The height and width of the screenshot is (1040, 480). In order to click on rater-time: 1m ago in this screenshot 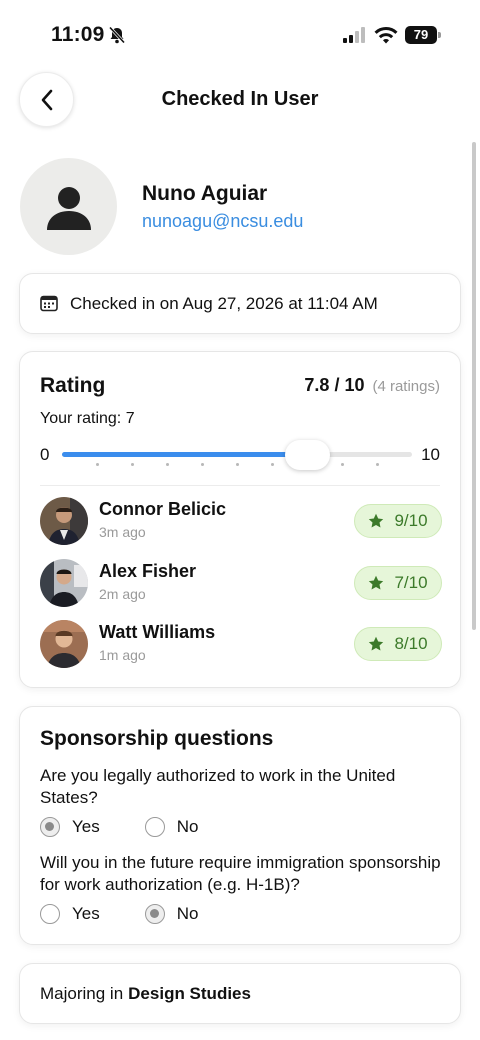, I will do `click(122, 655)`.